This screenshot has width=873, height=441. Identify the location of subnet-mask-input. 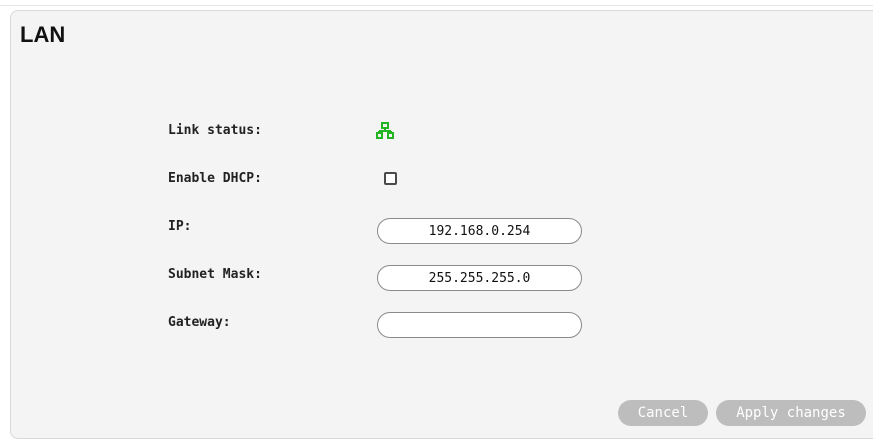
(479, 278).